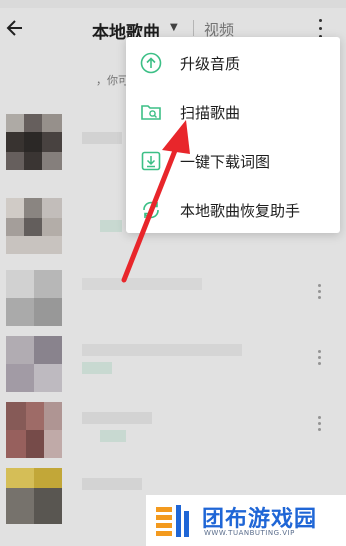 Image resolution: width=346 pixels, height=546 pixels. I want to click on restore-icon, so click(151, 210).